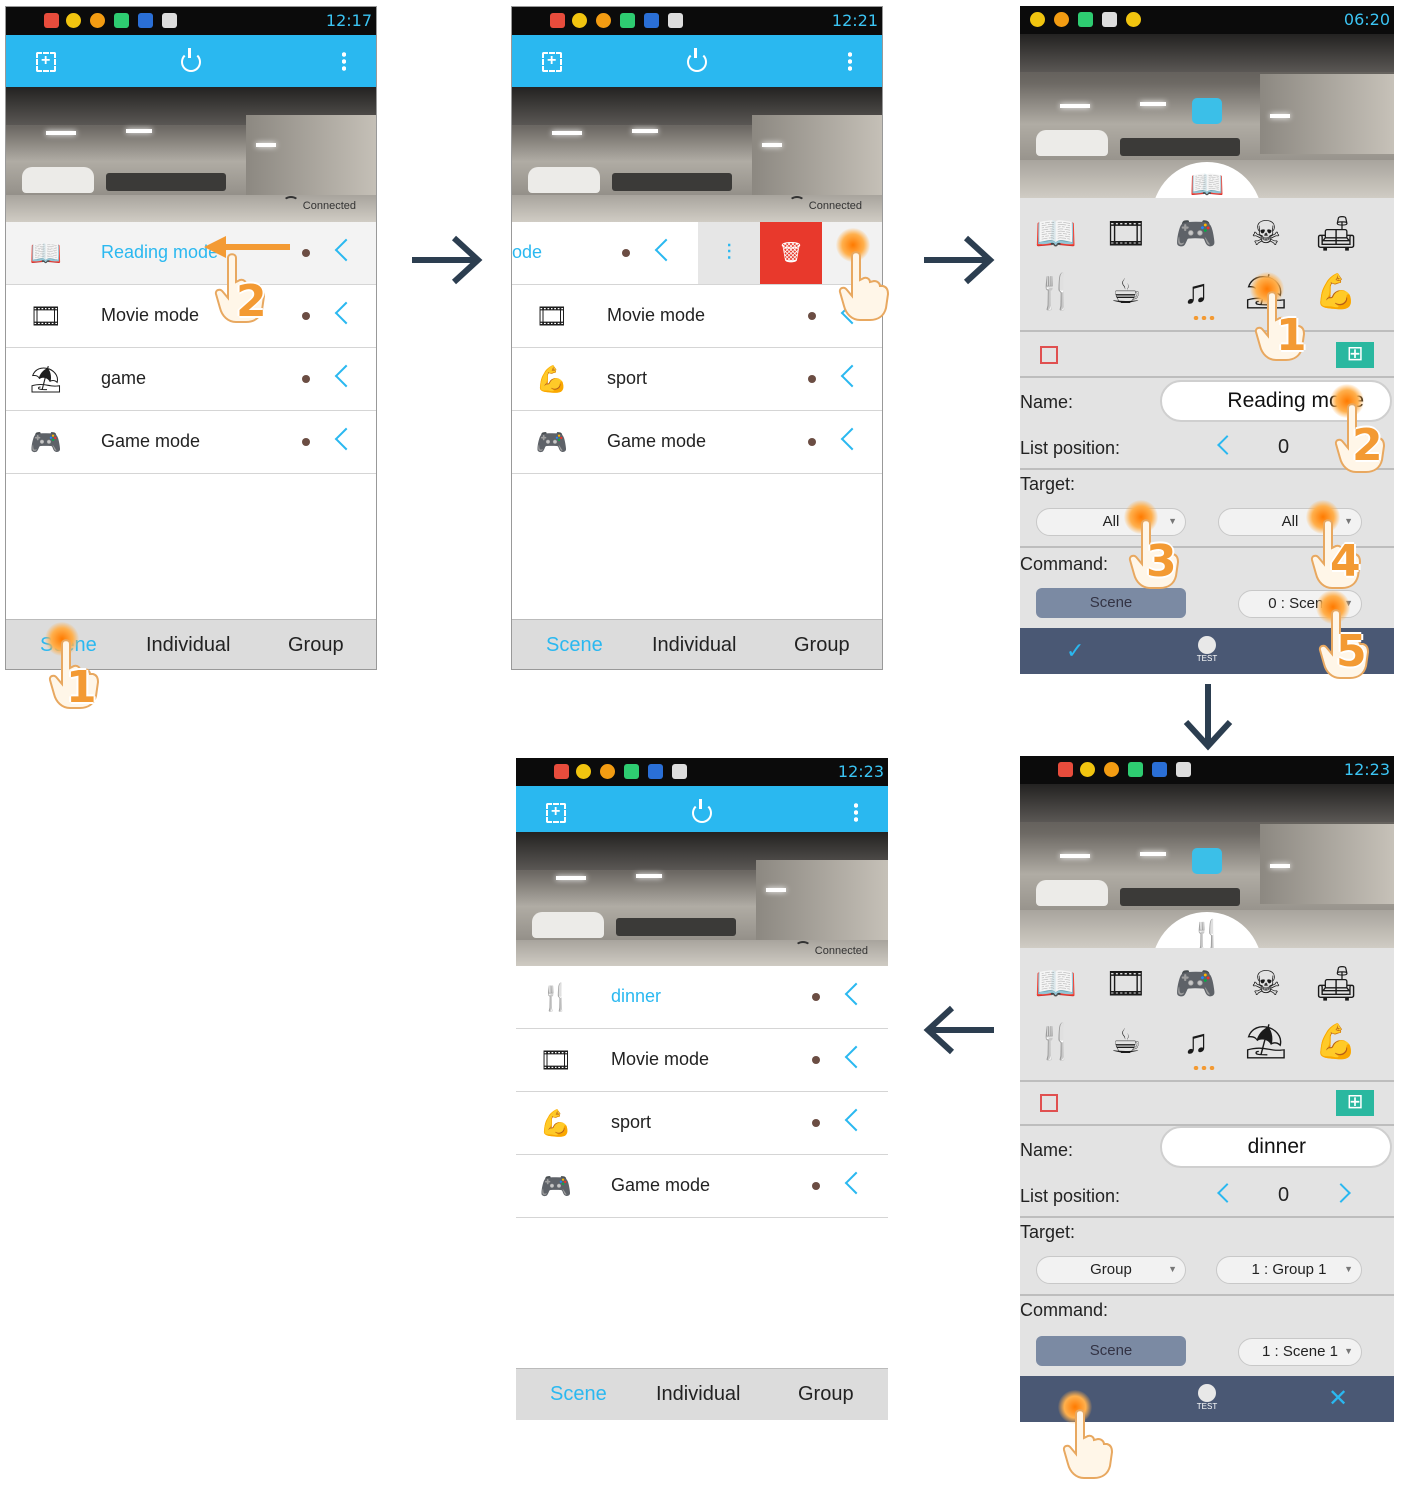  What do you see at coordinates (791, 253) in the screenshot?
I see `delete-button: 🗑` at bounding box center [791, 253].